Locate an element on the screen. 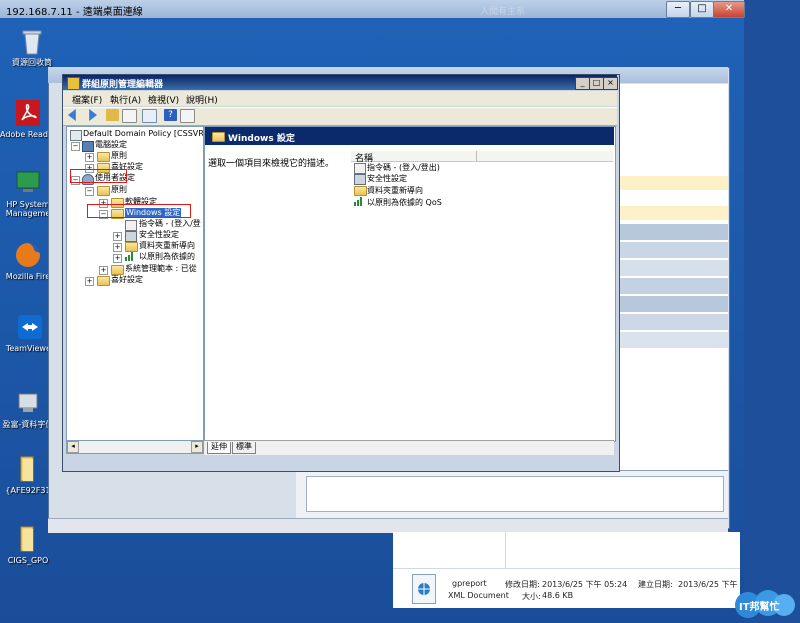 The image size is (800, 623). description-text: 選取一個項目來檢視它的描述。 is located at coordinates (271, 164).